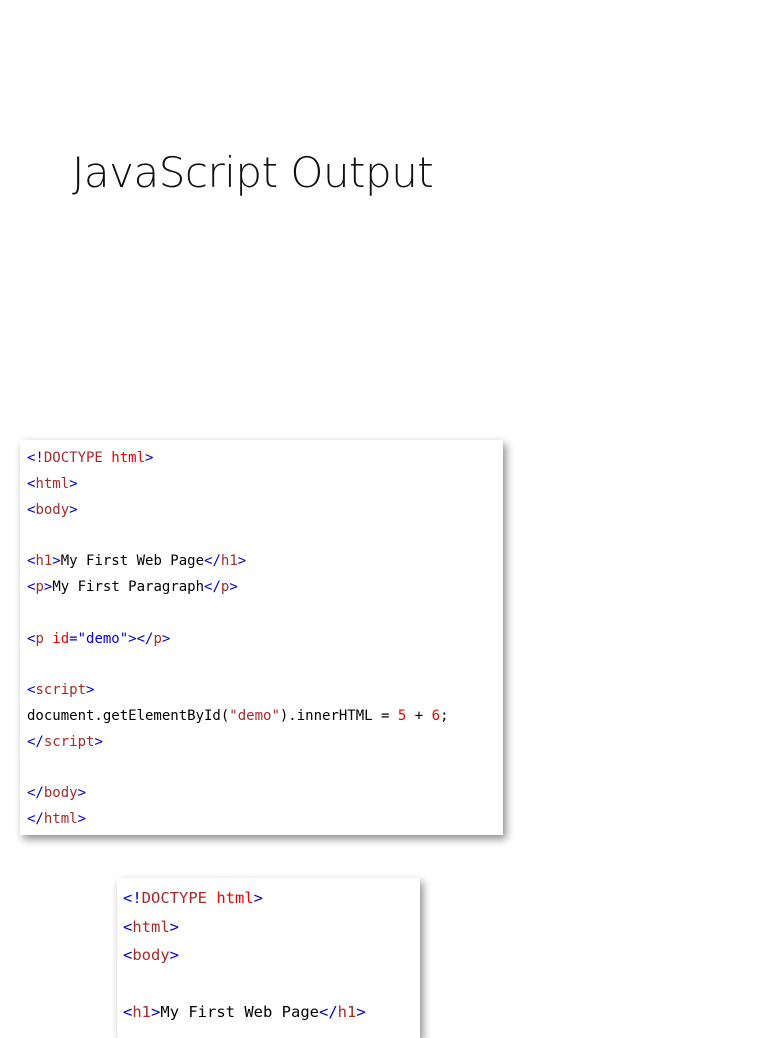 Image resolution: width=768 pixels, height=1038 pixels. I want to click on code-line: <p id="demo"></p>, so click(265, 640).